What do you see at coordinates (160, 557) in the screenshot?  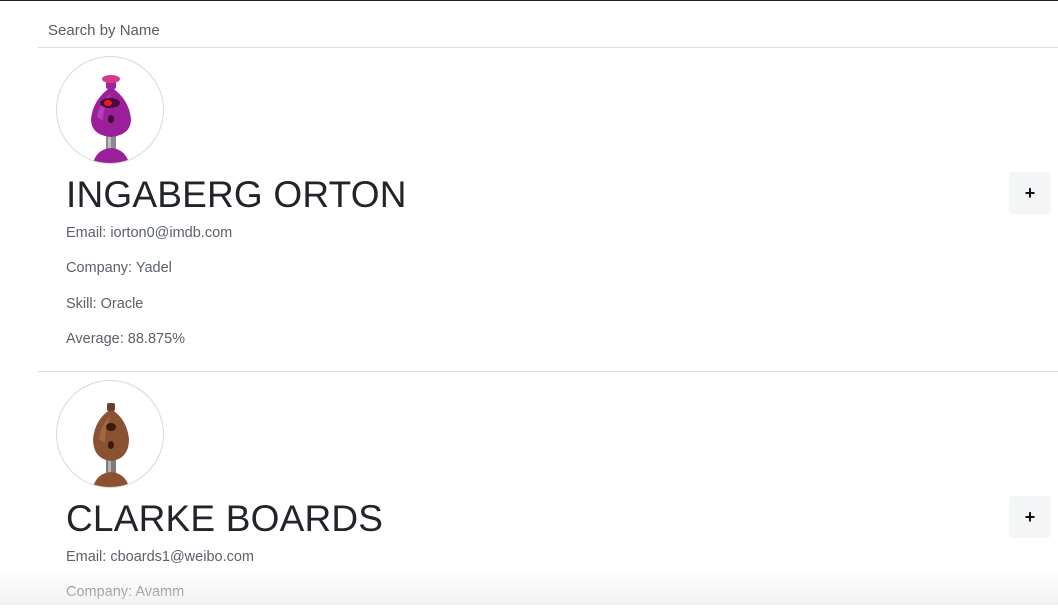 I see `student-email: Email: cboards1@weibo.com` at bounding box center [160, 557].